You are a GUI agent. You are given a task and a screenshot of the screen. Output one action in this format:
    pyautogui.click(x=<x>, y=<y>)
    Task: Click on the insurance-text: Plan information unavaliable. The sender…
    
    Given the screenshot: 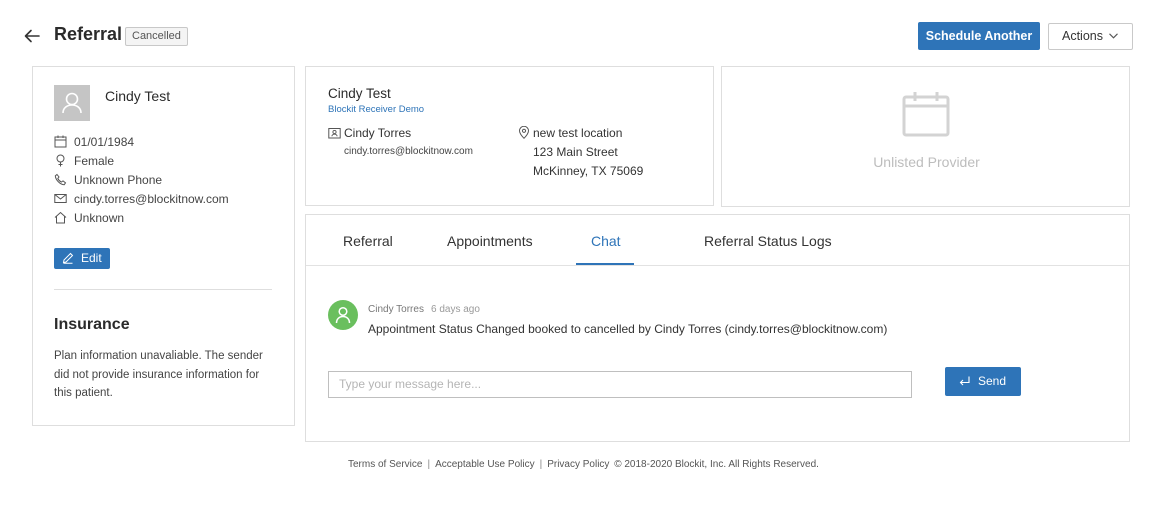 What is the action you would take?
    pyautogui.click(x=158, y=374)
    